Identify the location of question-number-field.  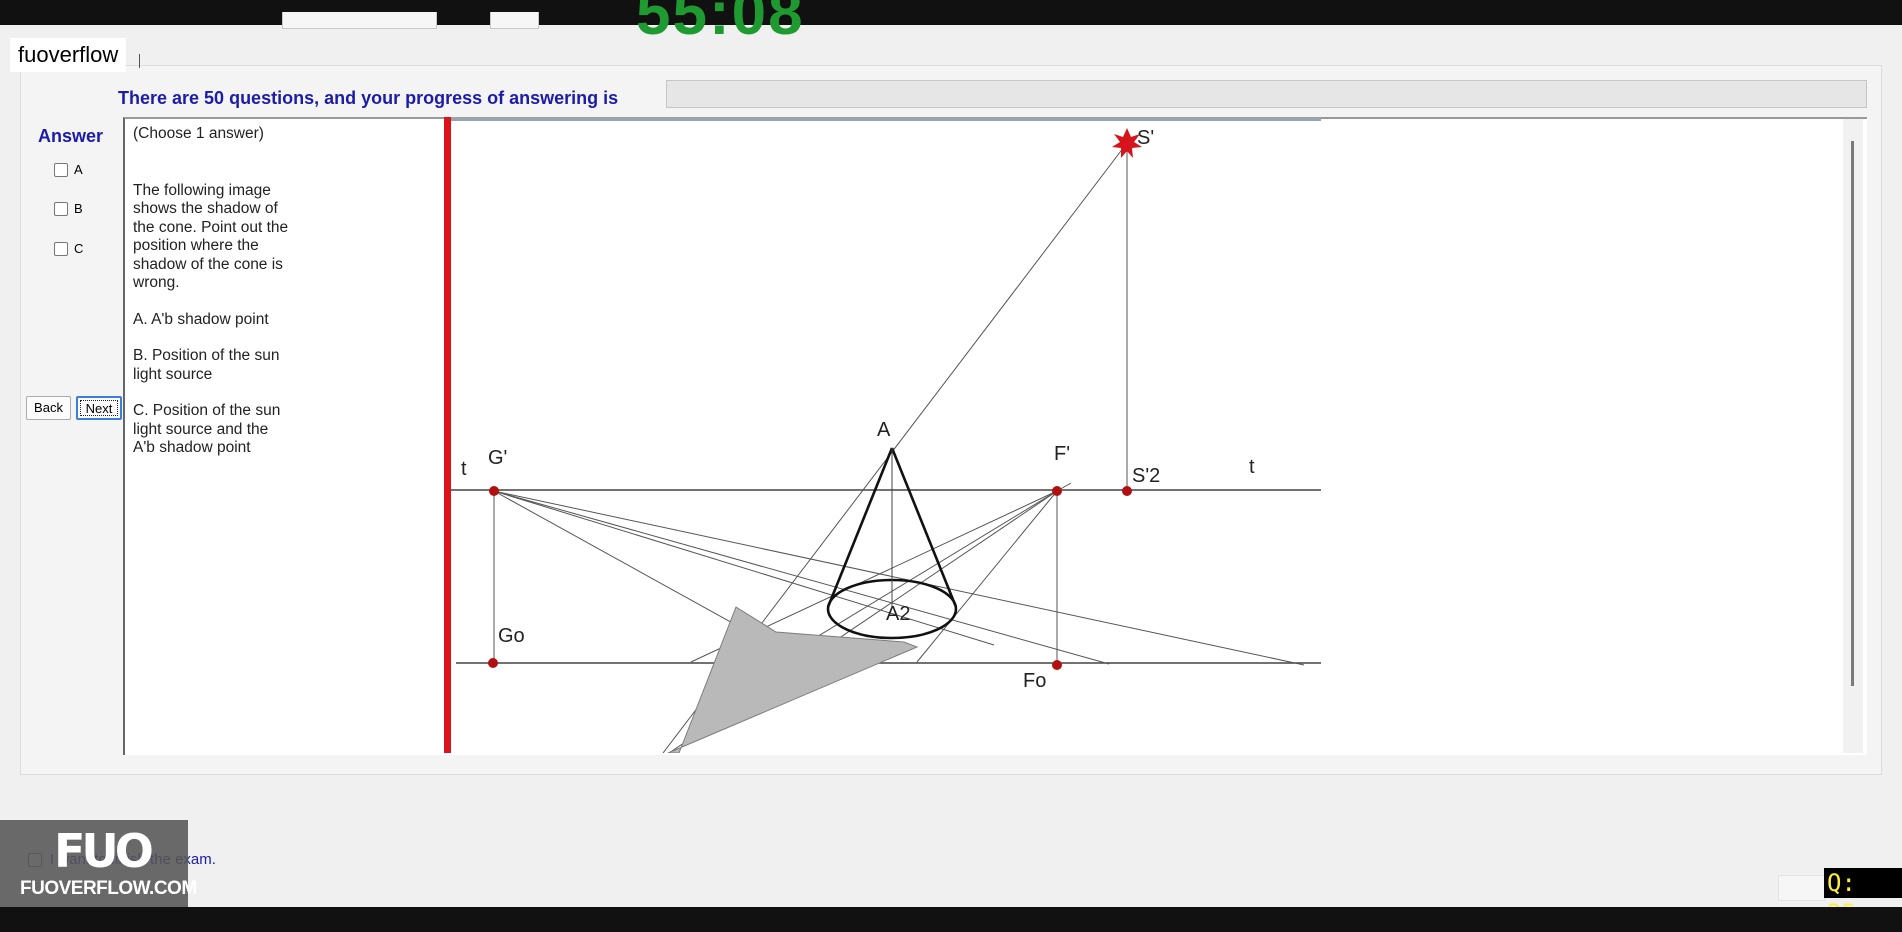
(1801, 888).